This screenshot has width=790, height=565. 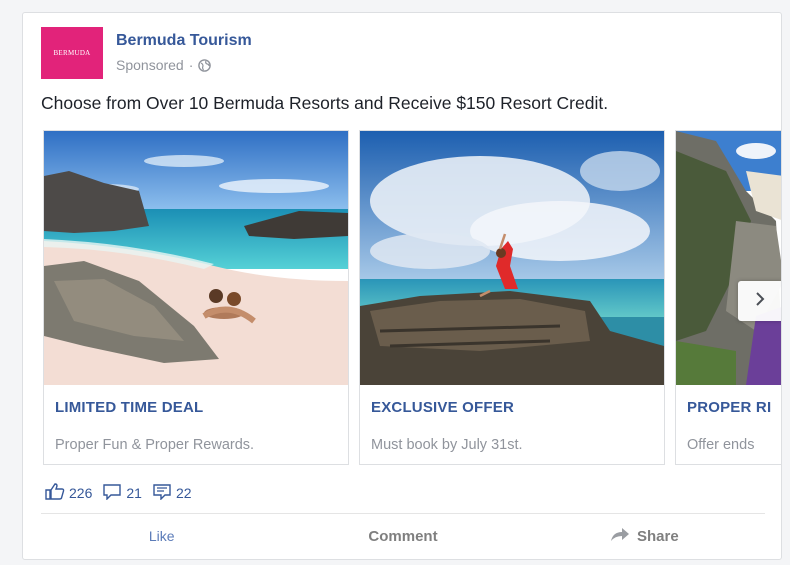 What do you see at coordinates (57, 493) in the screenshot?
I see `thumbs-up-icon` at bounding box center [57, 493].